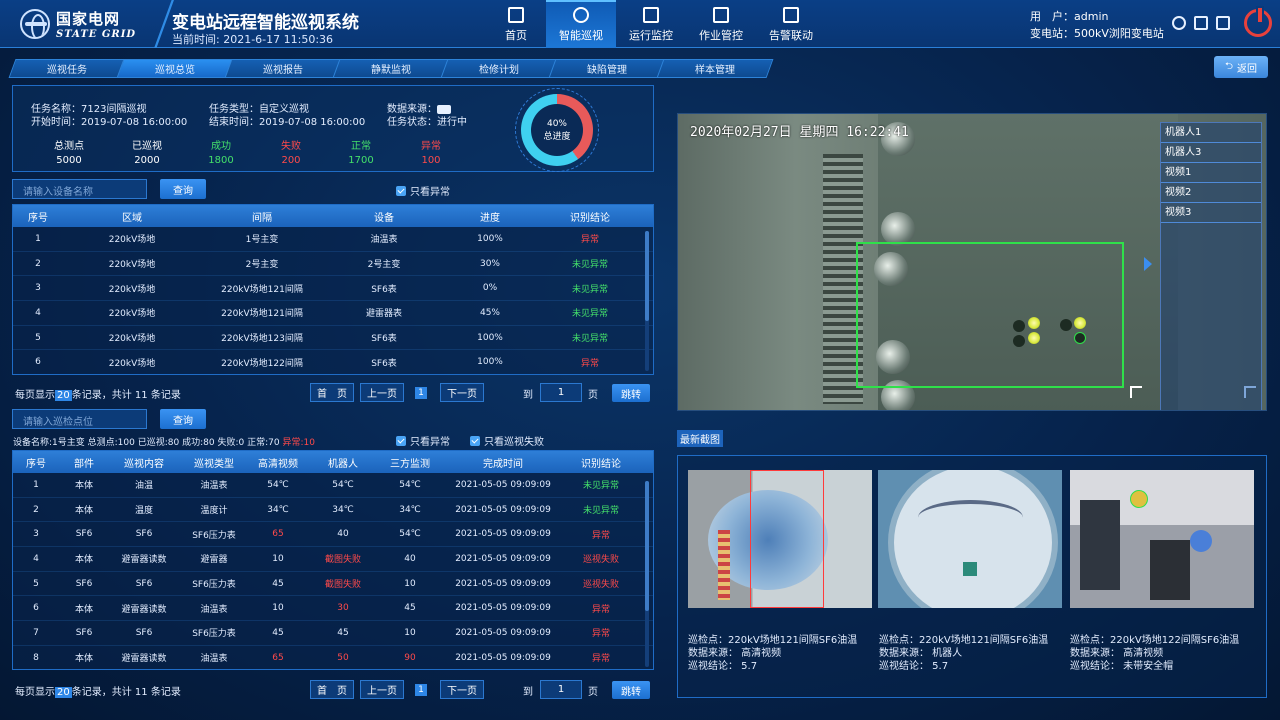  I want to click on back-button: ⮌ 返回, so click(1241, 67).